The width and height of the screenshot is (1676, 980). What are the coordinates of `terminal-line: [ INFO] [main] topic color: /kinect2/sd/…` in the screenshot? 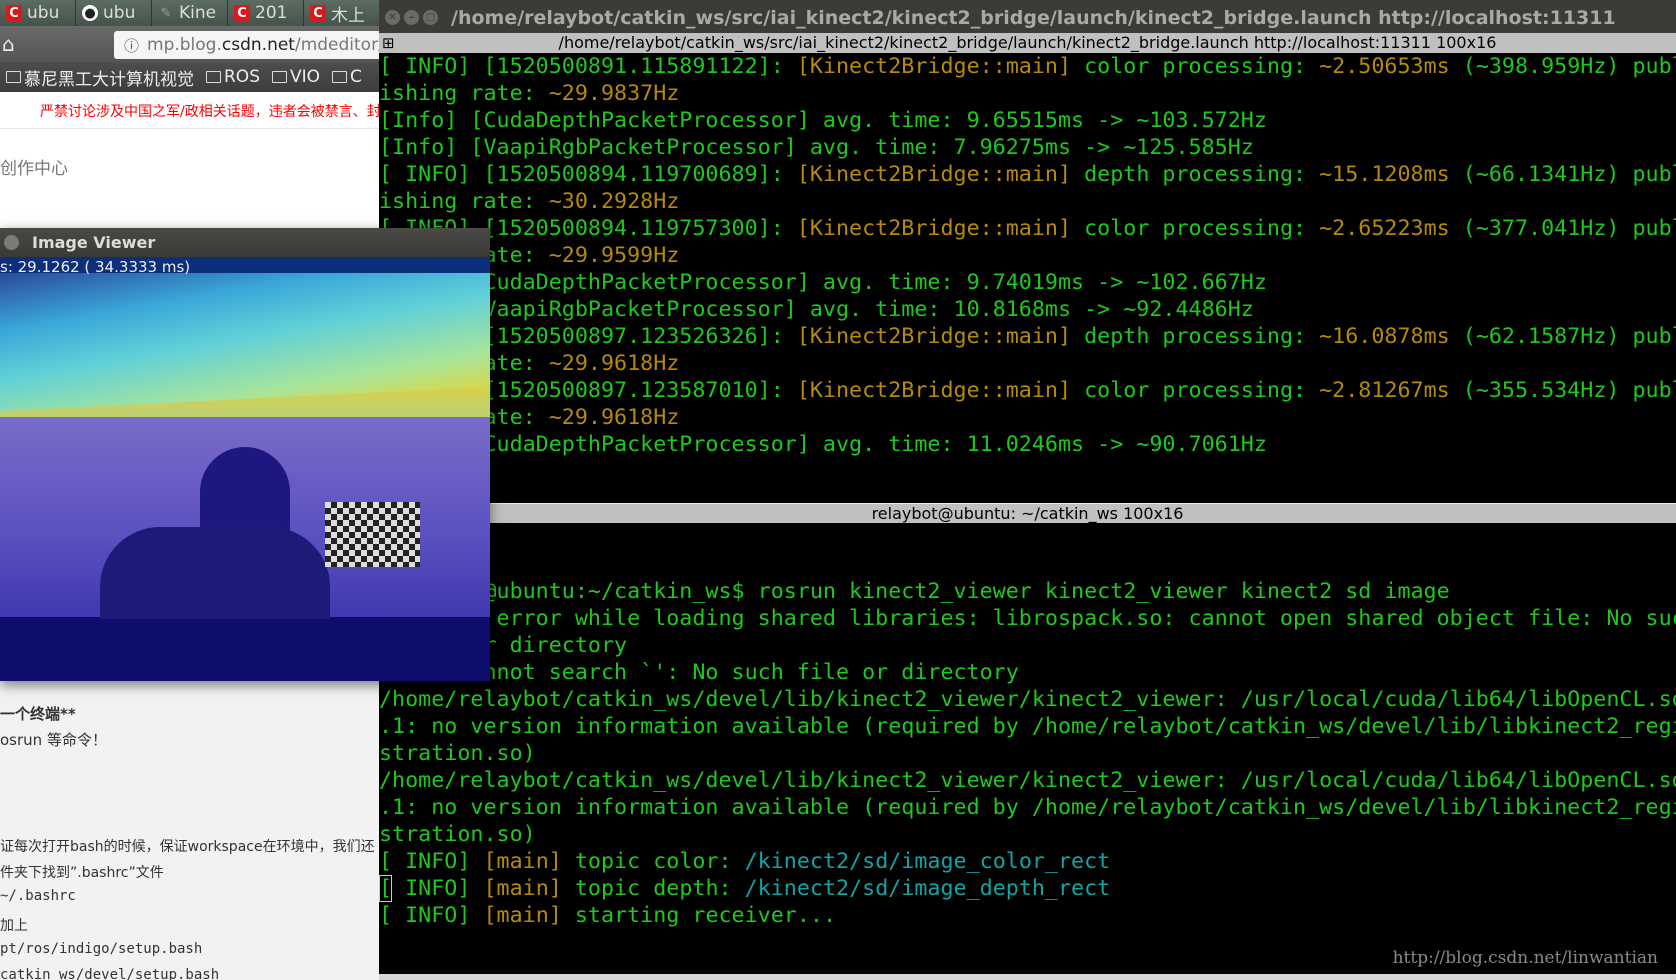 It's located at (1027, 861).